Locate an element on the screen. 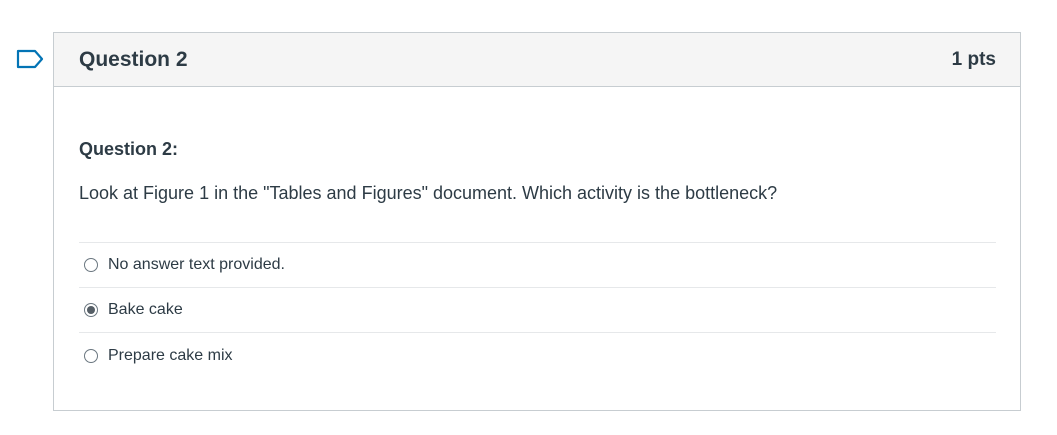 The height and width of the screenshot is (435, 1057). answer-option: Bake cake is located at coordinates (537, 310).